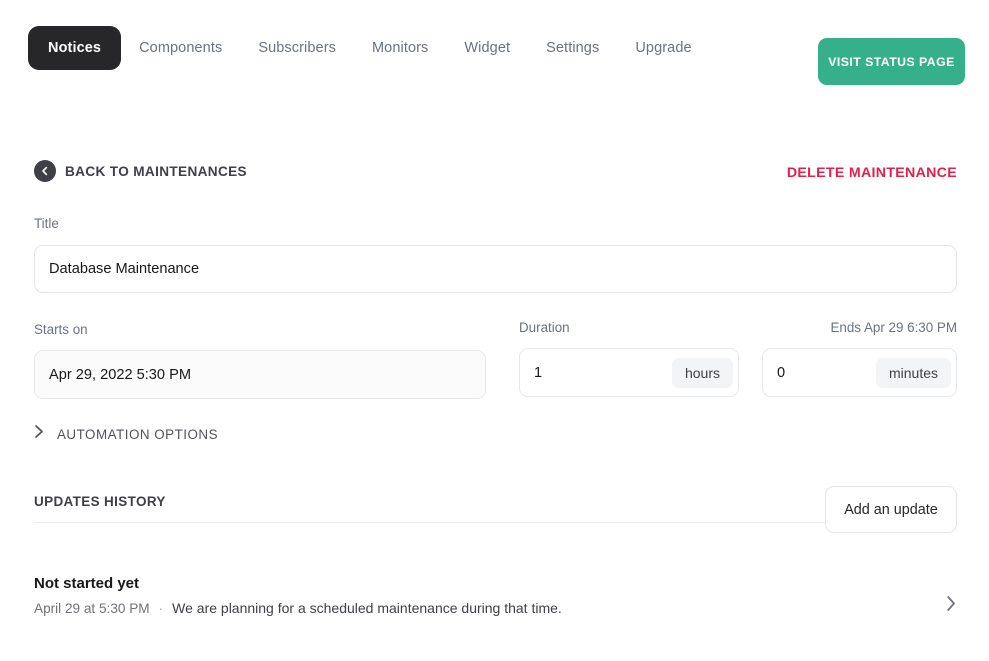  Describe the element at coordinates (913, 372) in the screenshot. I see `duration-minutes-suffix: minutes` at that location.